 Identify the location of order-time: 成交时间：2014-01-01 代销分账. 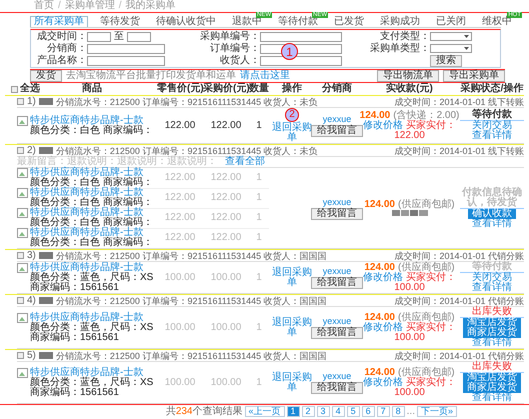
(459, 355).